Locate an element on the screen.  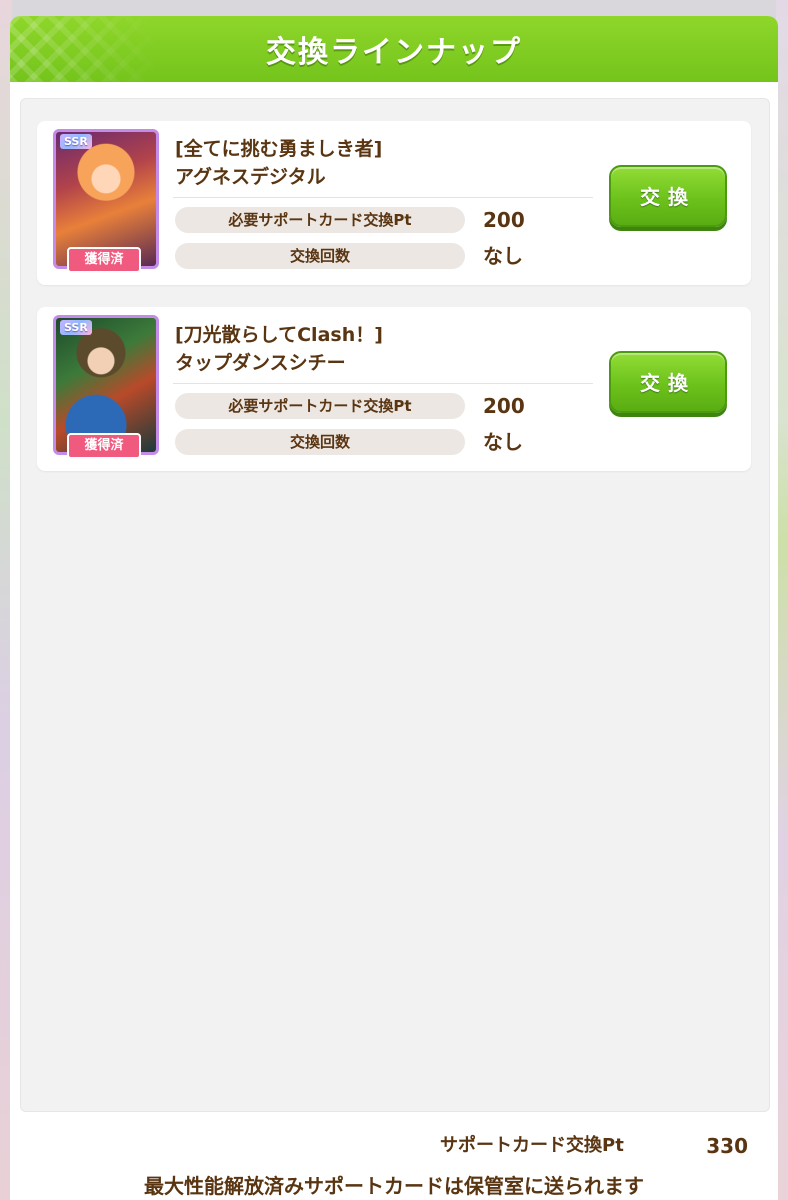
card-title: [刀光散らしてClash！] is located at coordinates (279, 335).